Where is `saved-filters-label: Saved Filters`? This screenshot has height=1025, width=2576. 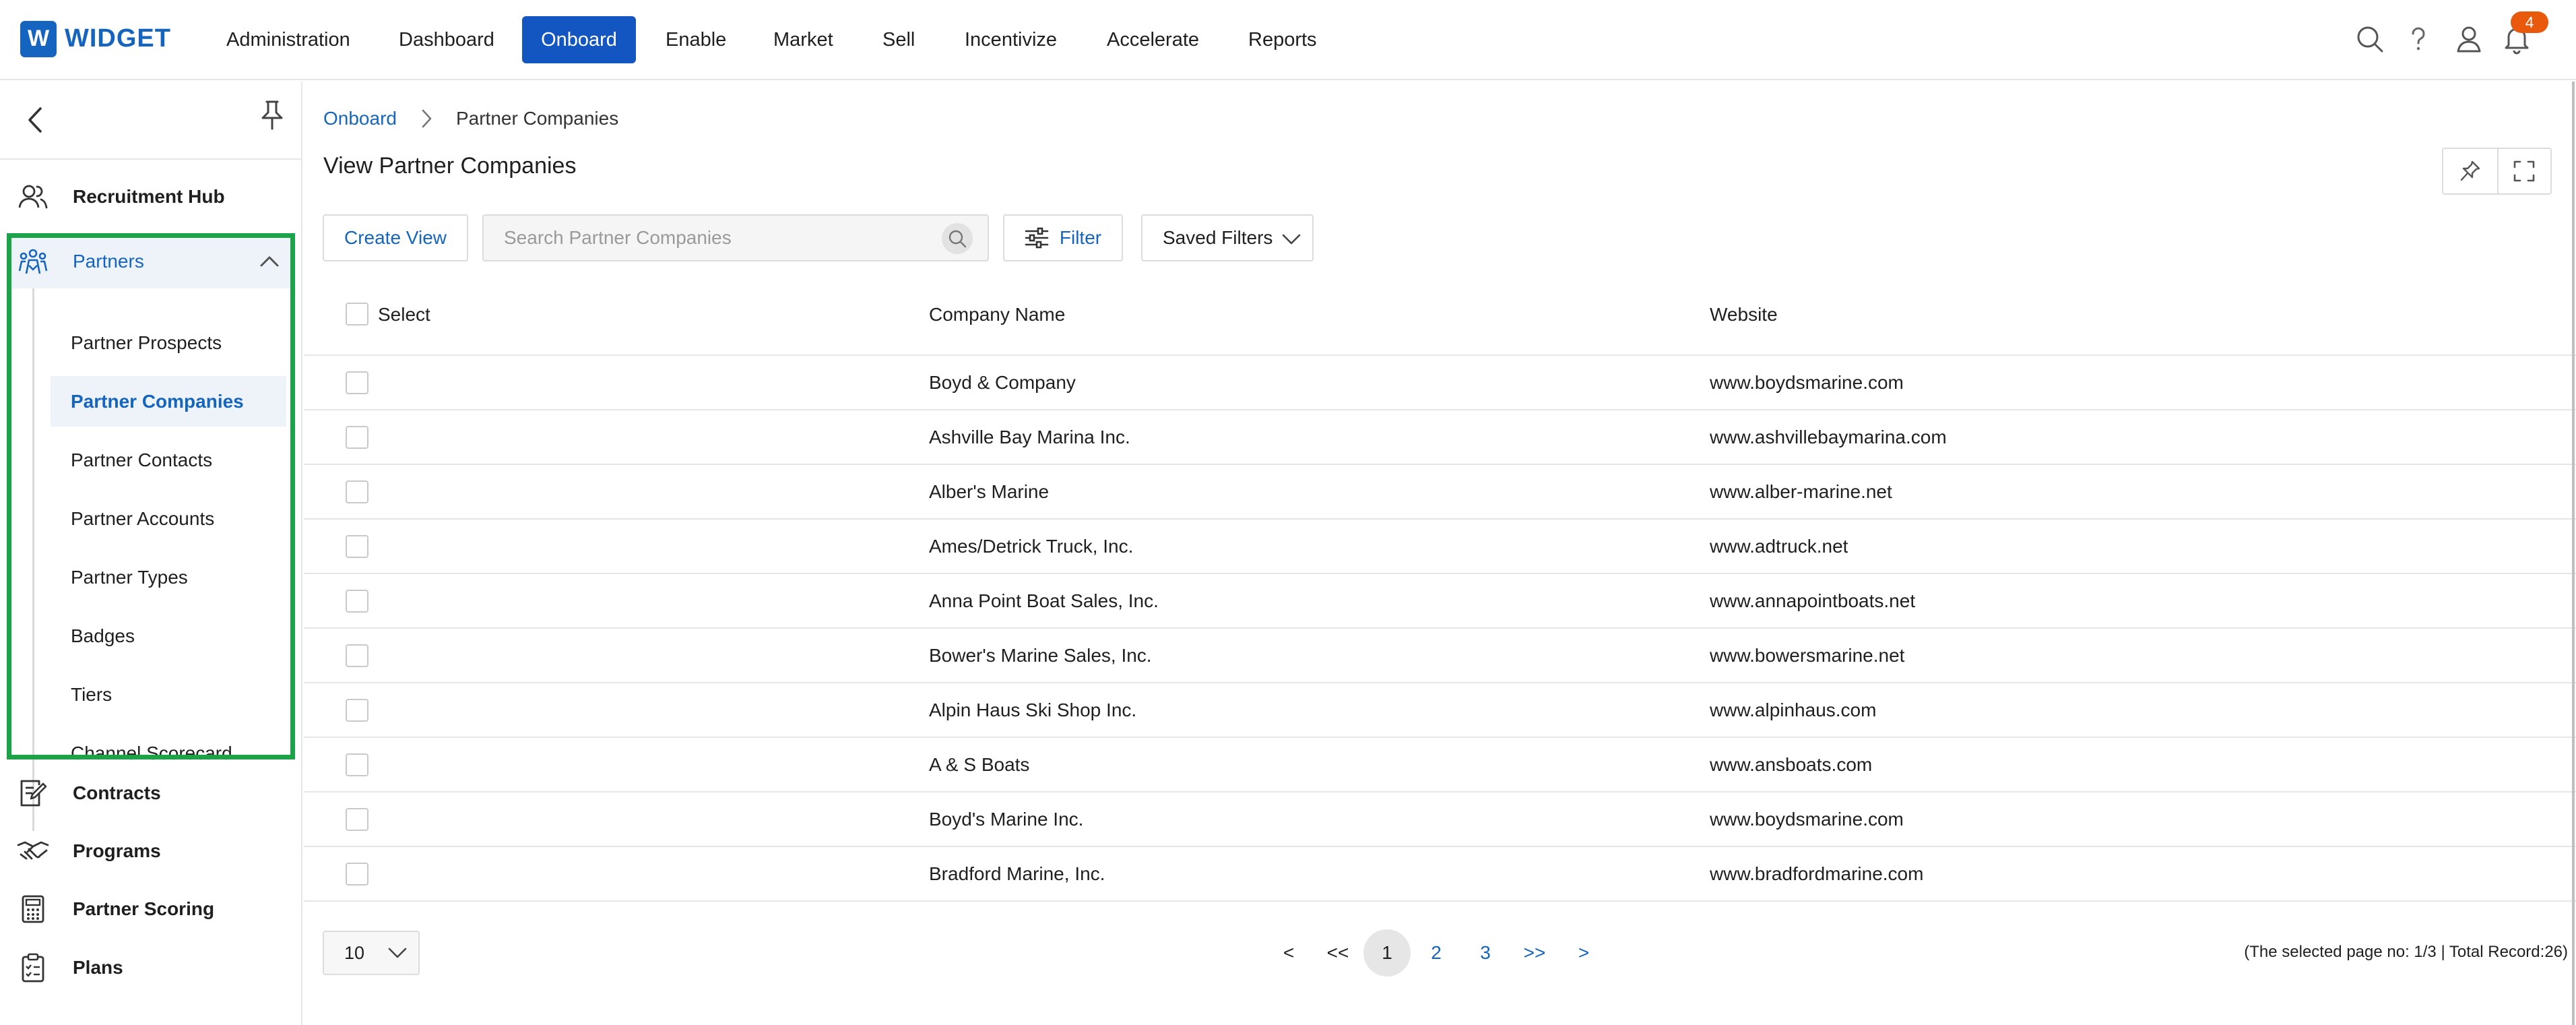 saved-filters-label: Saved Filters is located at coordinates (1218, 237).